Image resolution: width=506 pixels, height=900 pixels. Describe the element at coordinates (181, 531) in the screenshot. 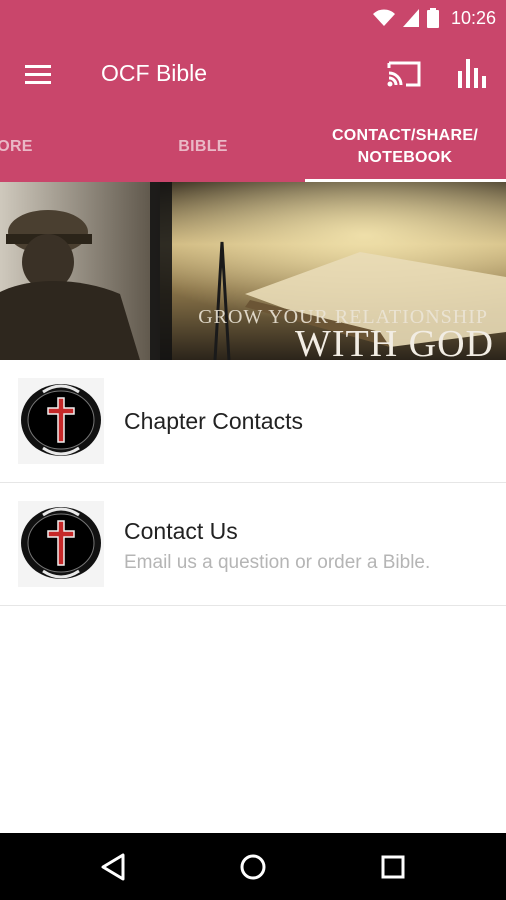

I see `contact-us-title: Contact Us` at that location.